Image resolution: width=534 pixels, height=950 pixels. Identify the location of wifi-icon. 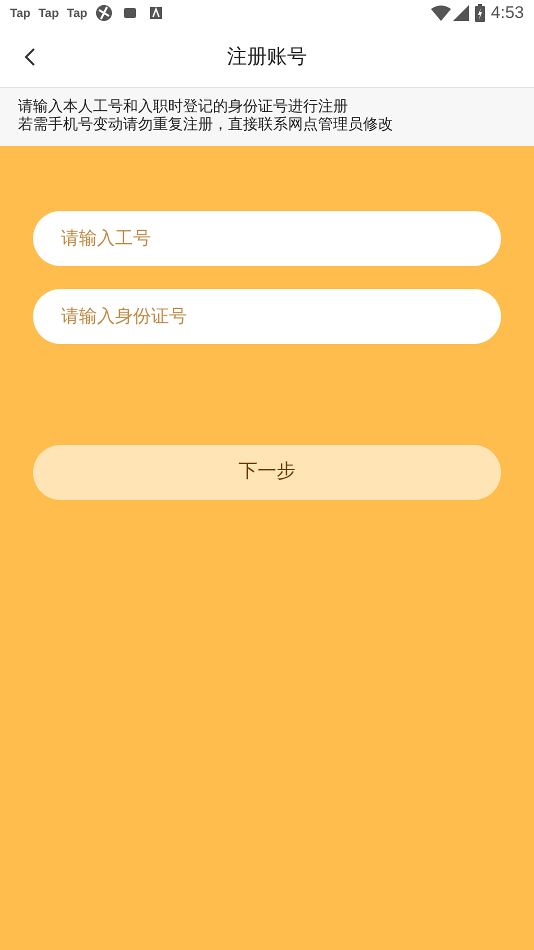
(440, 13).